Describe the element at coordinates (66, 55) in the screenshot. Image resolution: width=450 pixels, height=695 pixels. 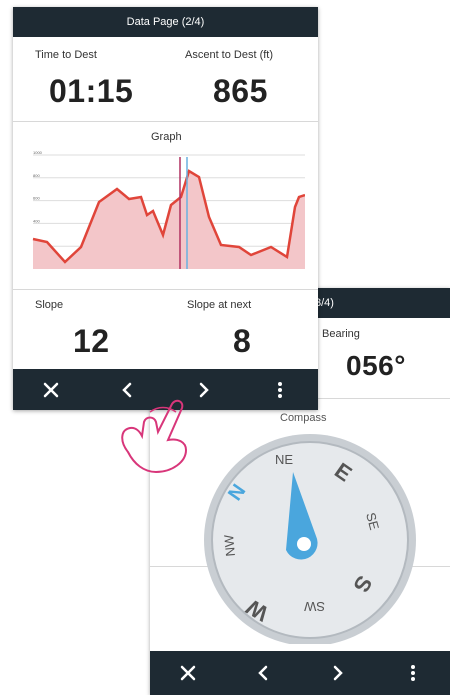
I see `time-to-dest-label: Time to Dest` at that location.